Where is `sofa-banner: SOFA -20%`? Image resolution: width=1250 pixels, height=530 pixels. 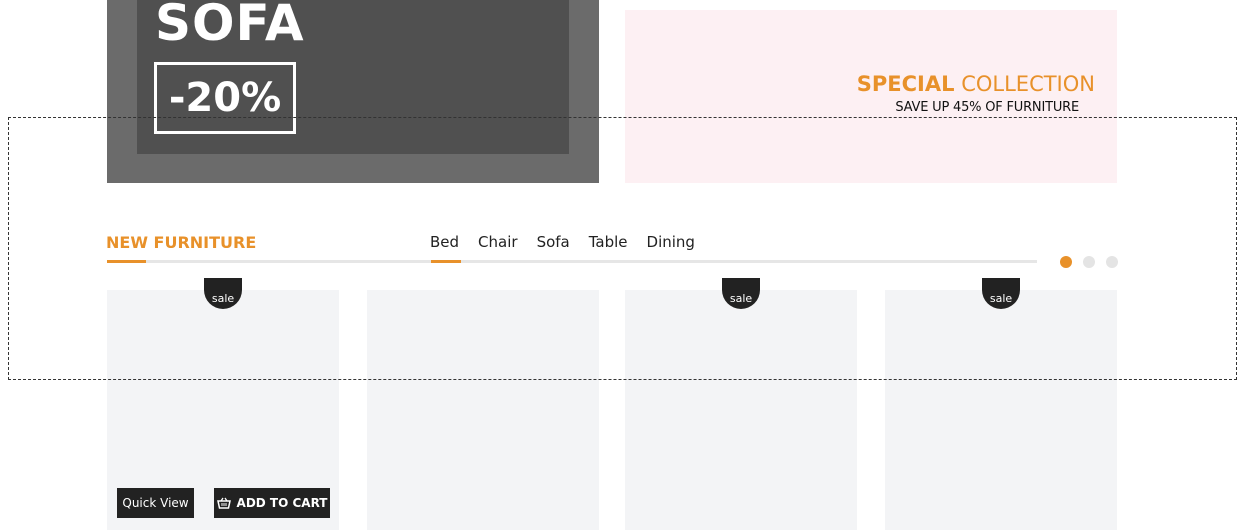
sofa-banner: SOFA -20% is located at coordinates (353, 91).